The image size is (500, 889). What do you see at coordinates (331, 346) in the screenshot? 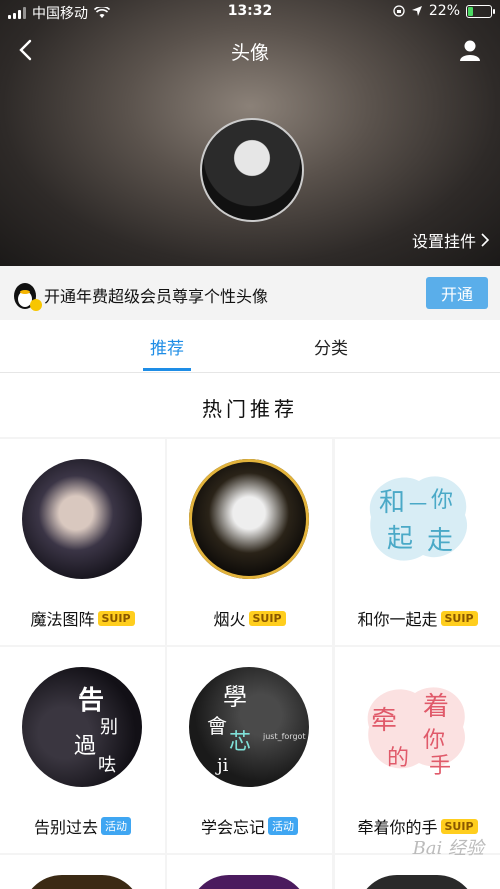
I see `tab-categories: 分类` at bounding box center [331, 346].